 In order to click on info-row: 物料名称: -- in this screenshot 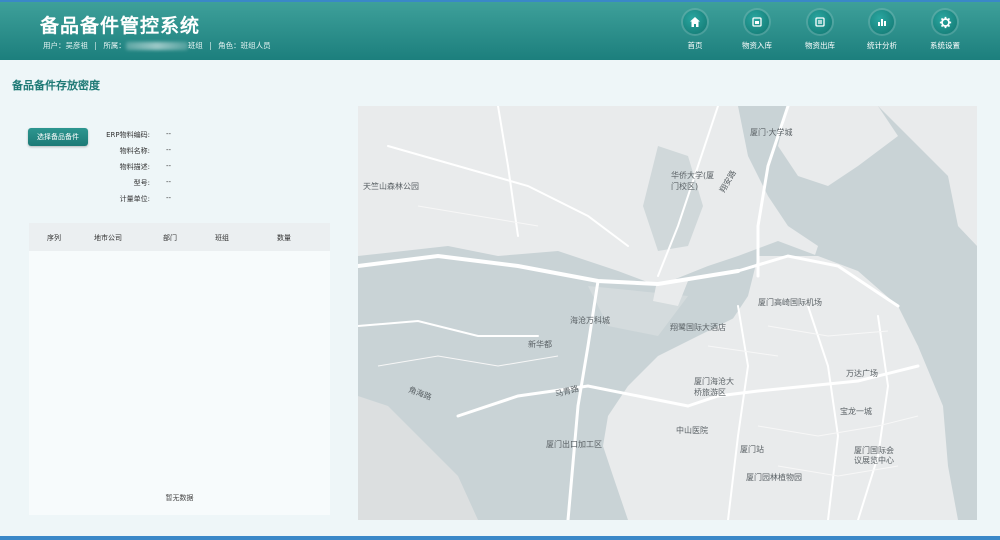, I will do `click(130, 154)`.